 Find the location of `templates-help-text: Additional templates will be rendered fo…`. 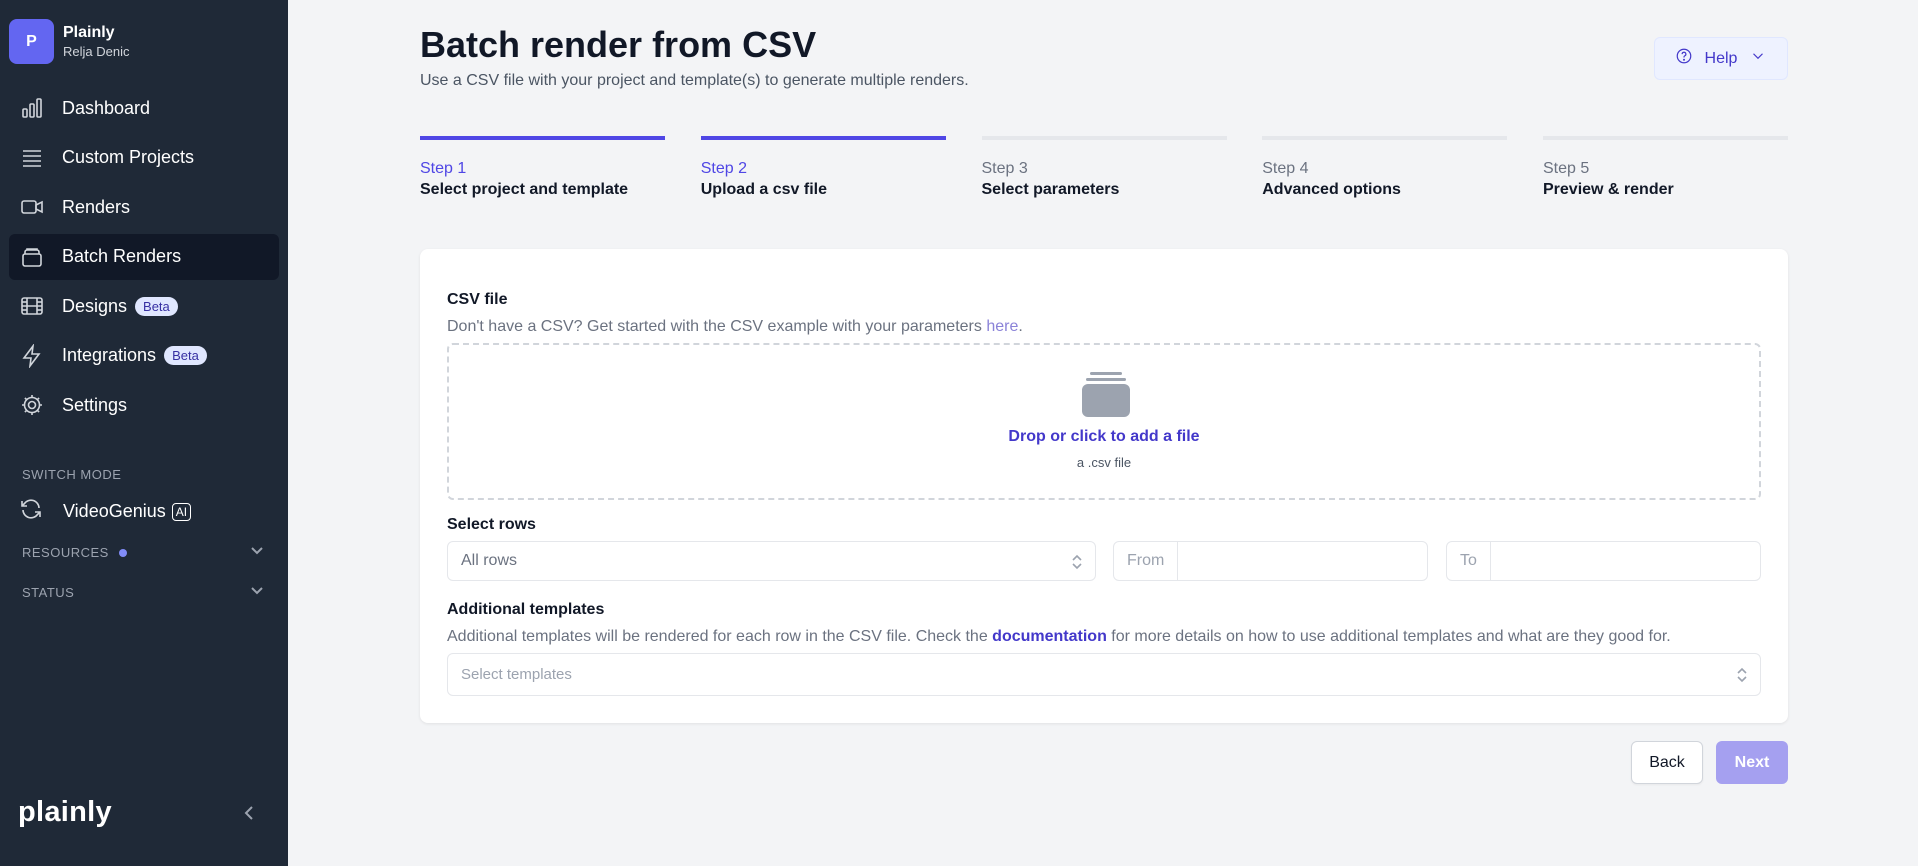

templates-help-text: Additional templates will be rendered fo… is located at coordinates (1059, 637).